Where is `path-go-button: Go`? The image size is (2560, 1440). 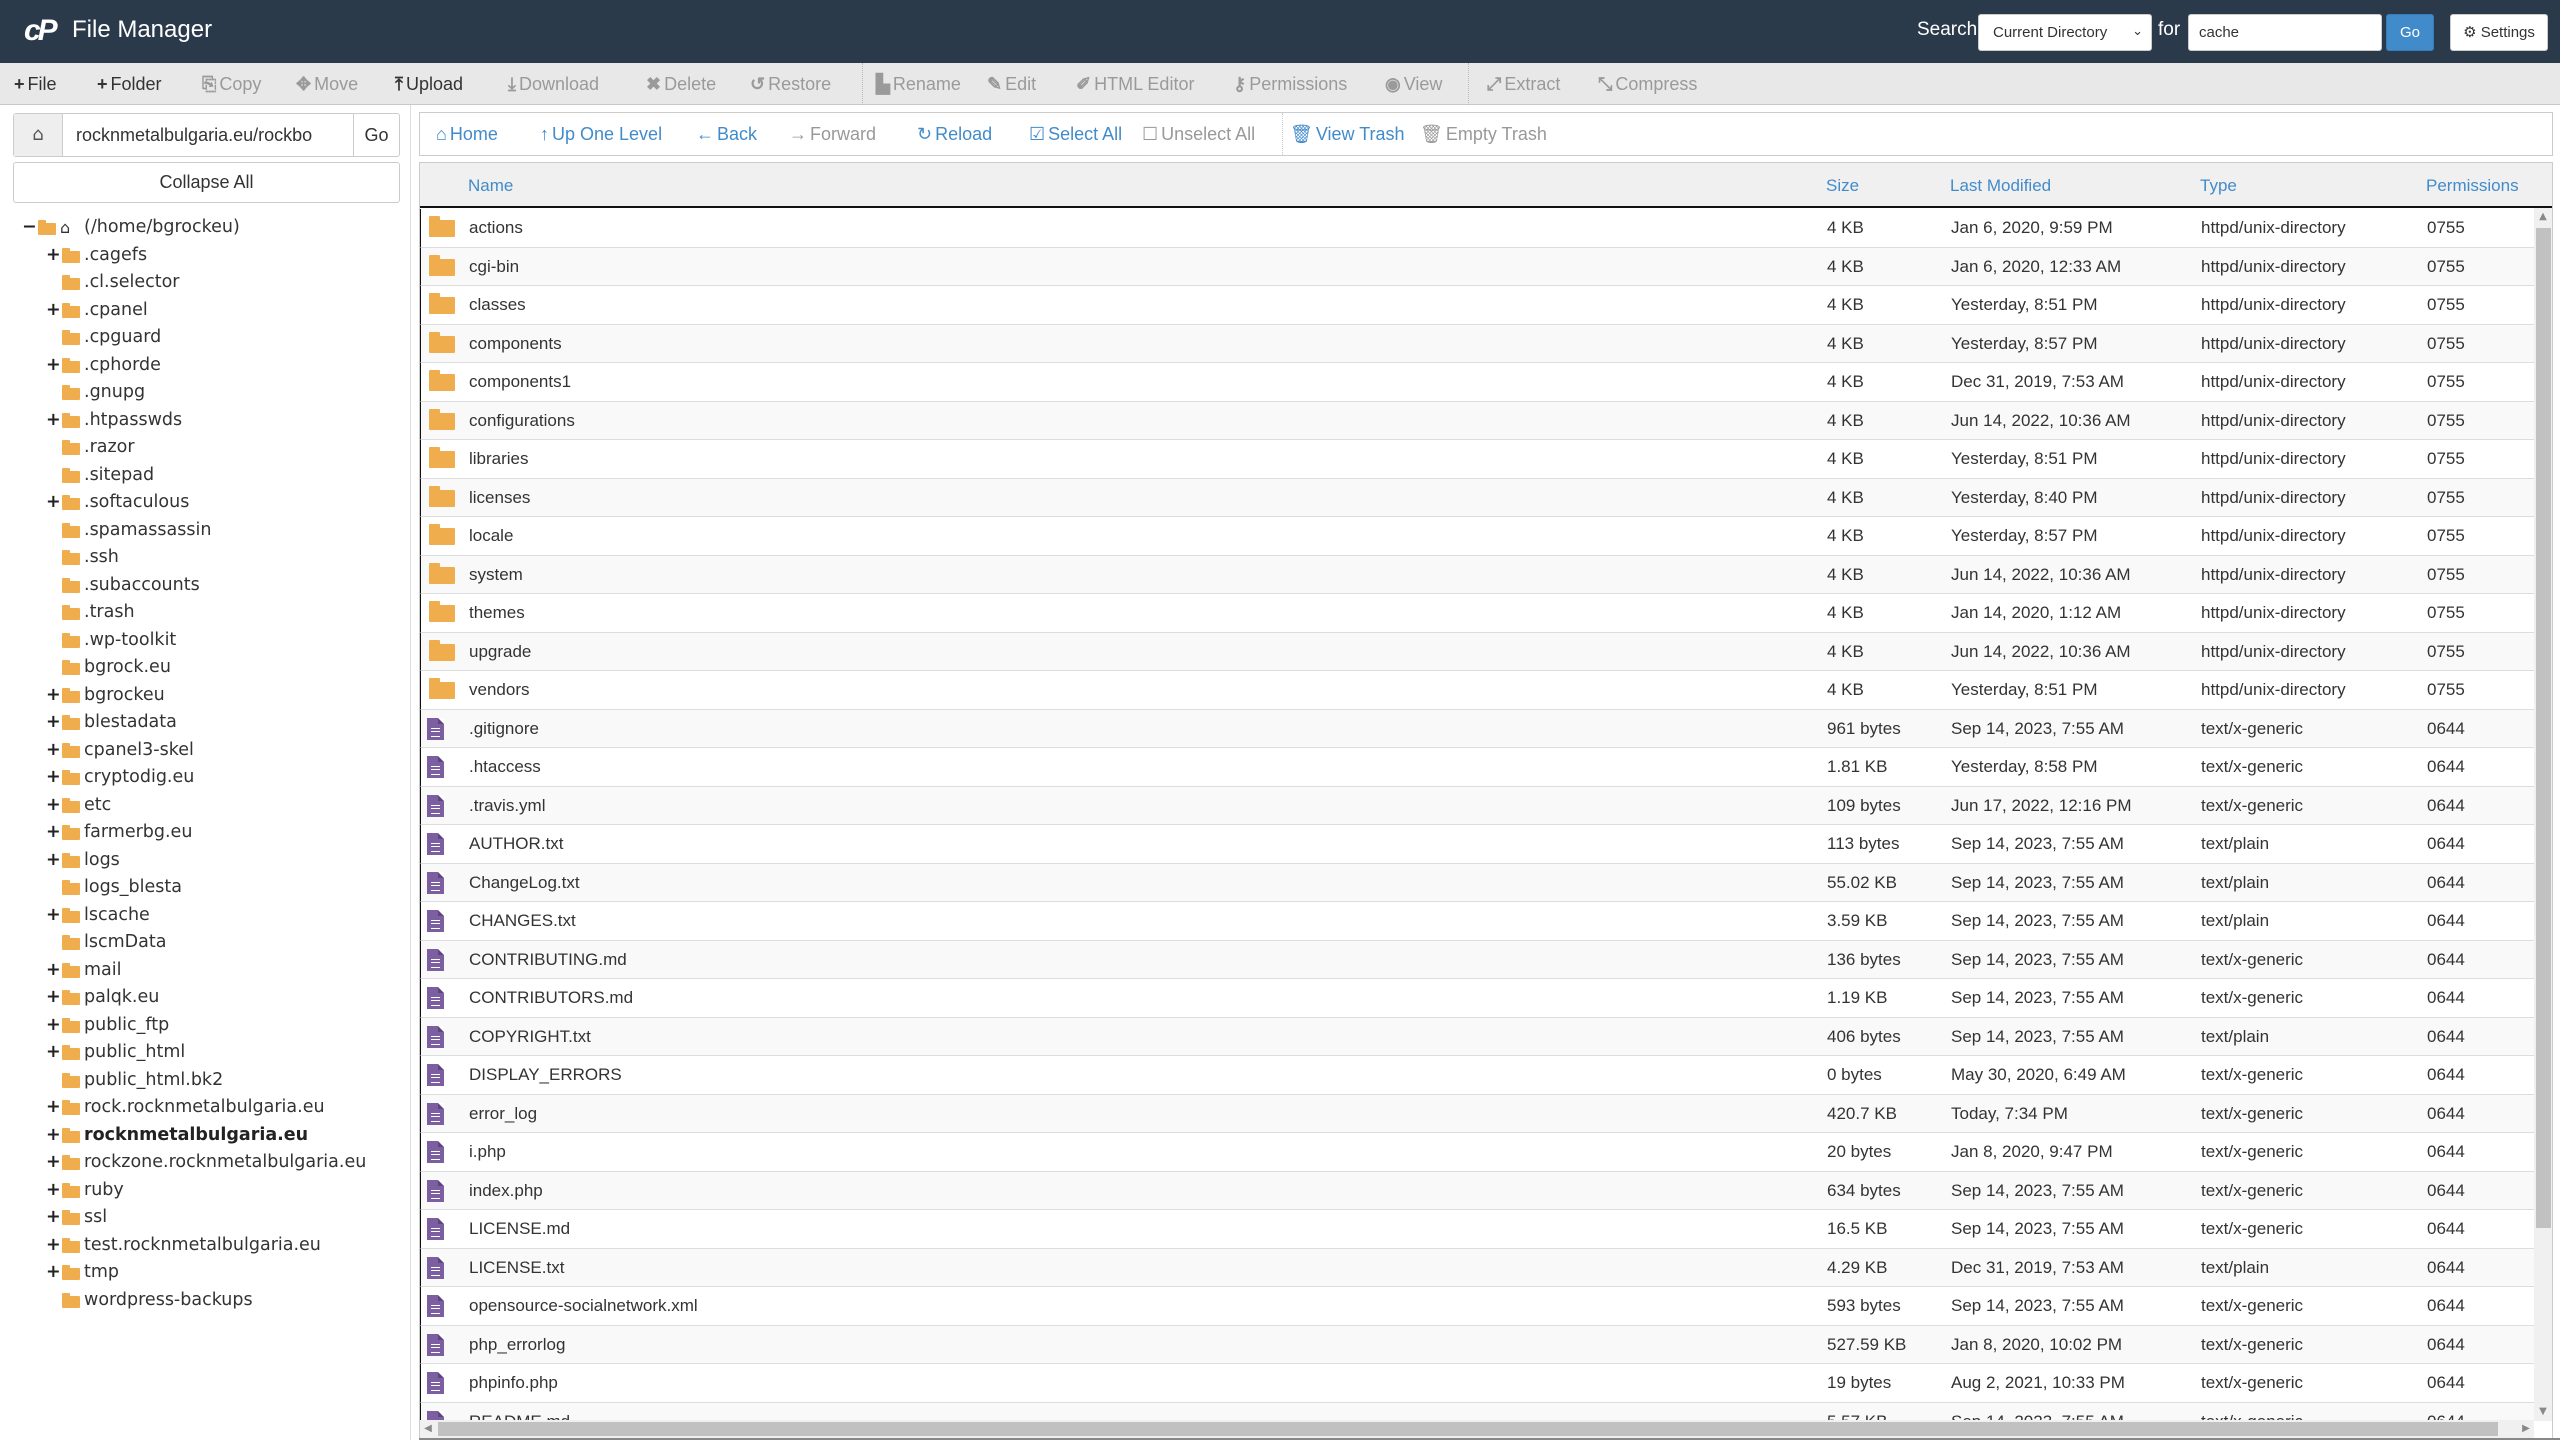 path-go-button: Go is located at coordinates (376, 135).